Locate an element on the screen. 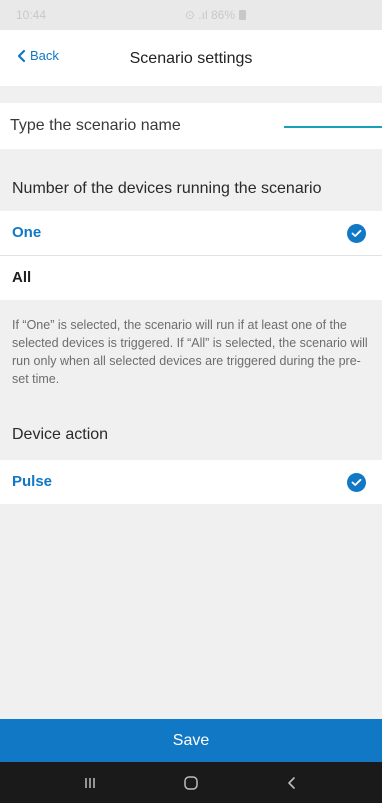 The height and width of the screenshot is (803, 382). status-bar: 10:44 ⊙ .ıl 86% is located at coordinates (191, 15).